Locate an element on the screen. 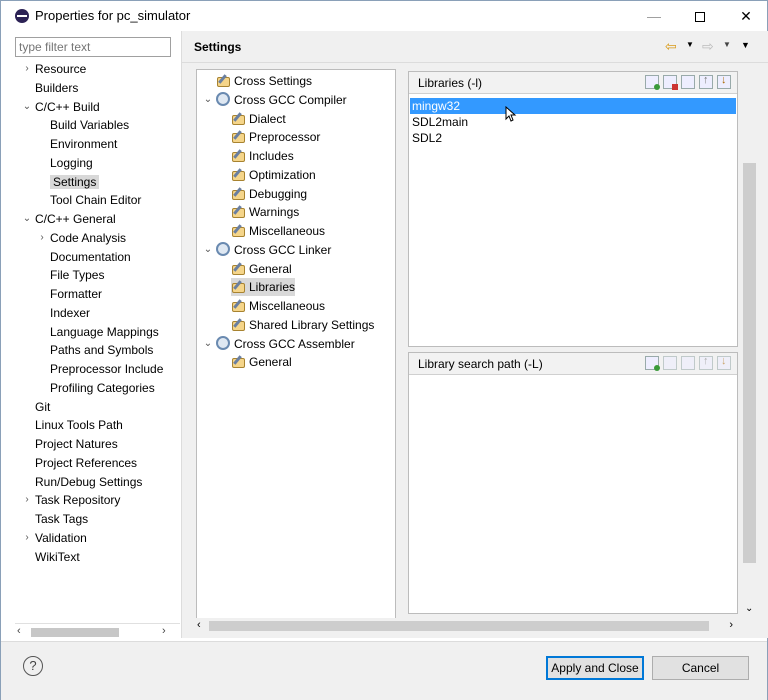  tool-tree-item-includes: Includes is located at coordinates (262, 156).